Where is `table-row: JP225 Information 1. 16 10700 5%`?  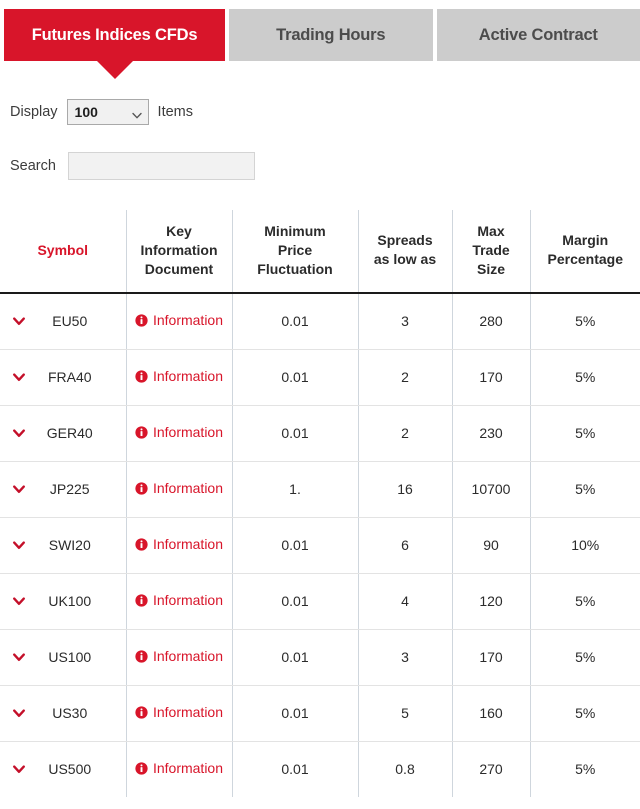
table-row: JP225 Information 1. 16 10700 5% is located at coordinates (320, 489).